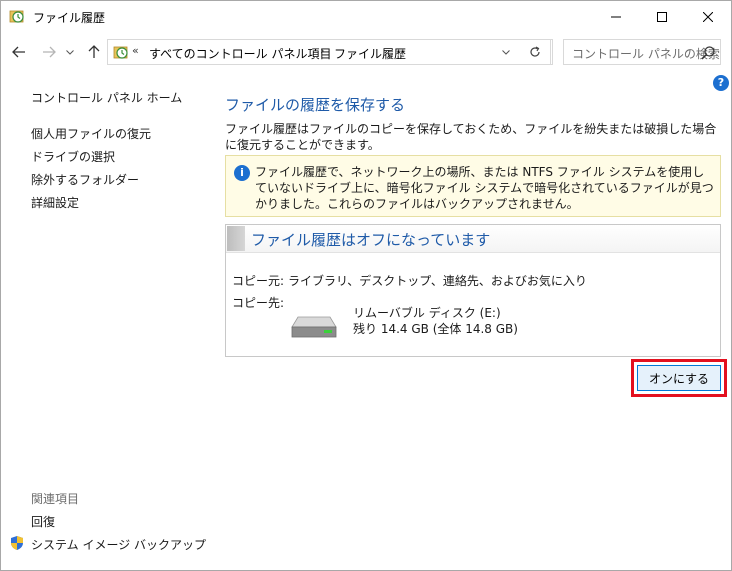 This screenshot has width=732, height=571. Describe the element at coordinates (679, 378) in the screenshot. I see `turn-on-button: オンにする` at that location.